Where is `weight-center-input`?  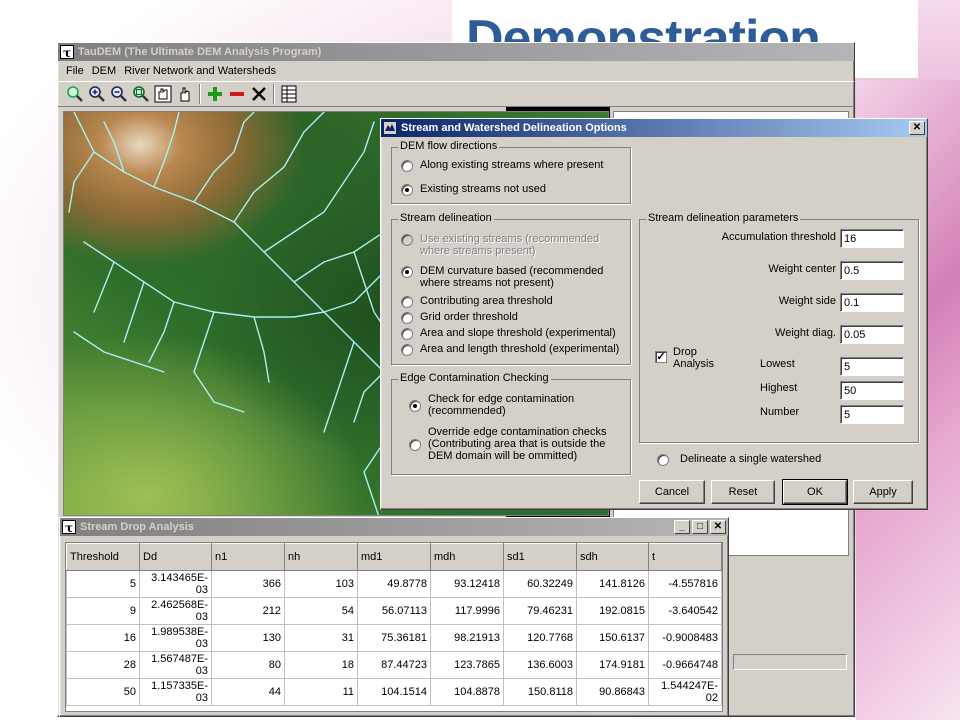 weight-center-input is located at coordinates (872, 270).